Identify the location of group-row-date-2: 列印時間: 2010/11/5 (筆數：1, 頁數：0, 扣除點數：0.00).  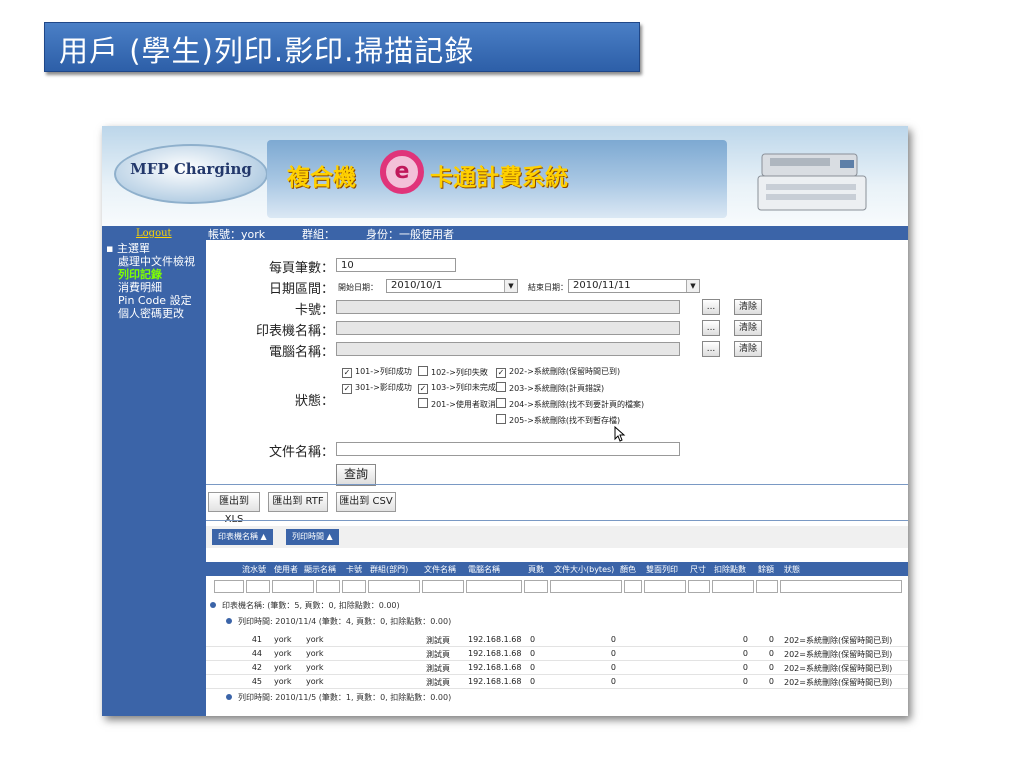
(557, 699).